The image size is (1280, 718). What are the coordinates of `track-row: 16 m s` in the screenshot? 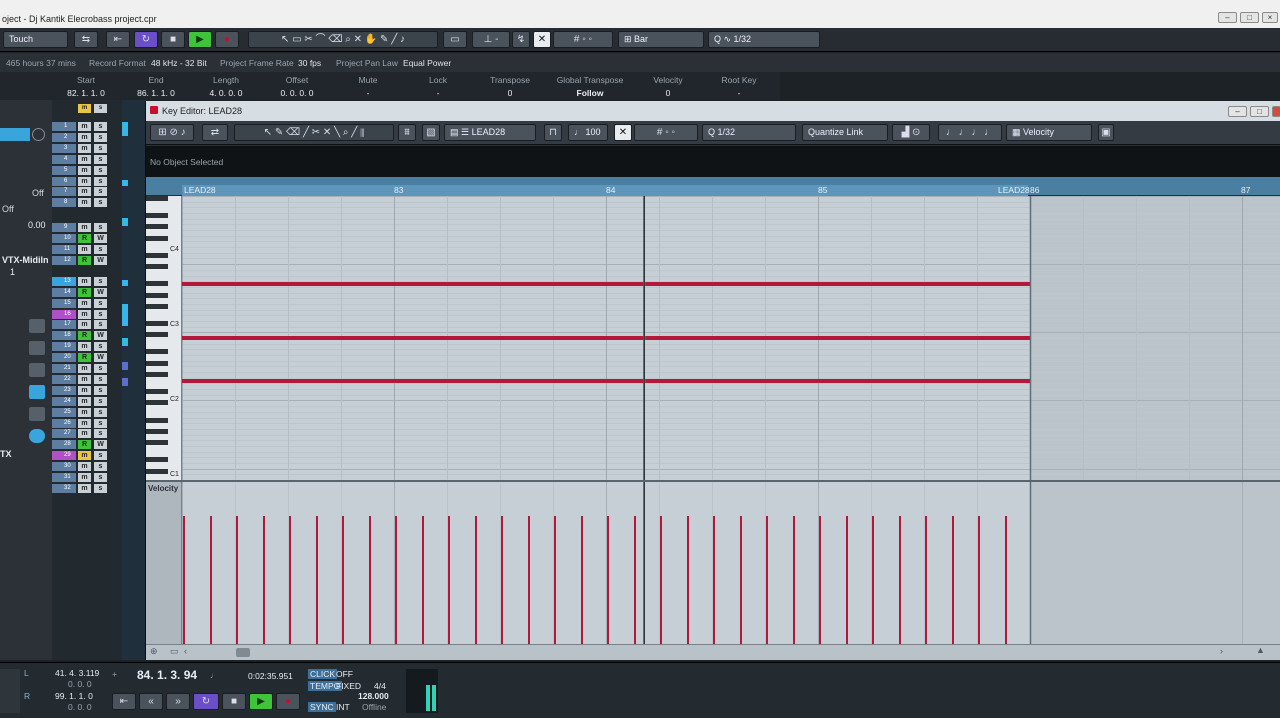 It's located at (87, 315).